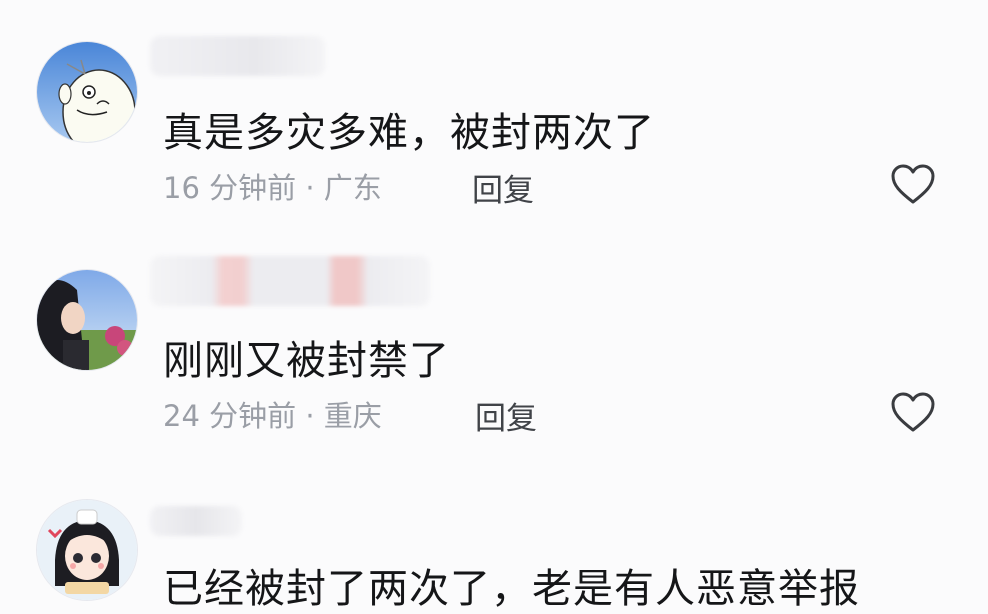  Describe the element at coordinates (511, 589) in the screenshot. I see `comment-text: 已经被封了两次了，老是有人恶意举报` at that location.